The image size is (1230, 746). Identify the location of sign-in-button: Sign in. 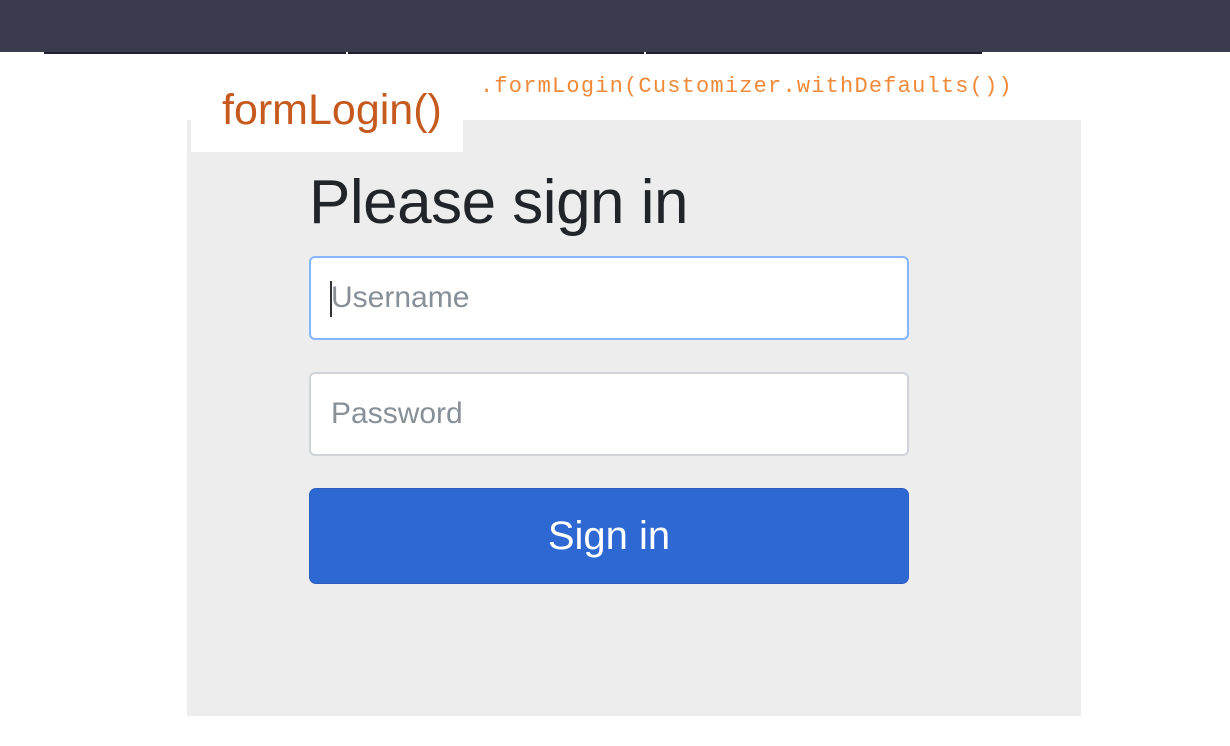
(609, 536).